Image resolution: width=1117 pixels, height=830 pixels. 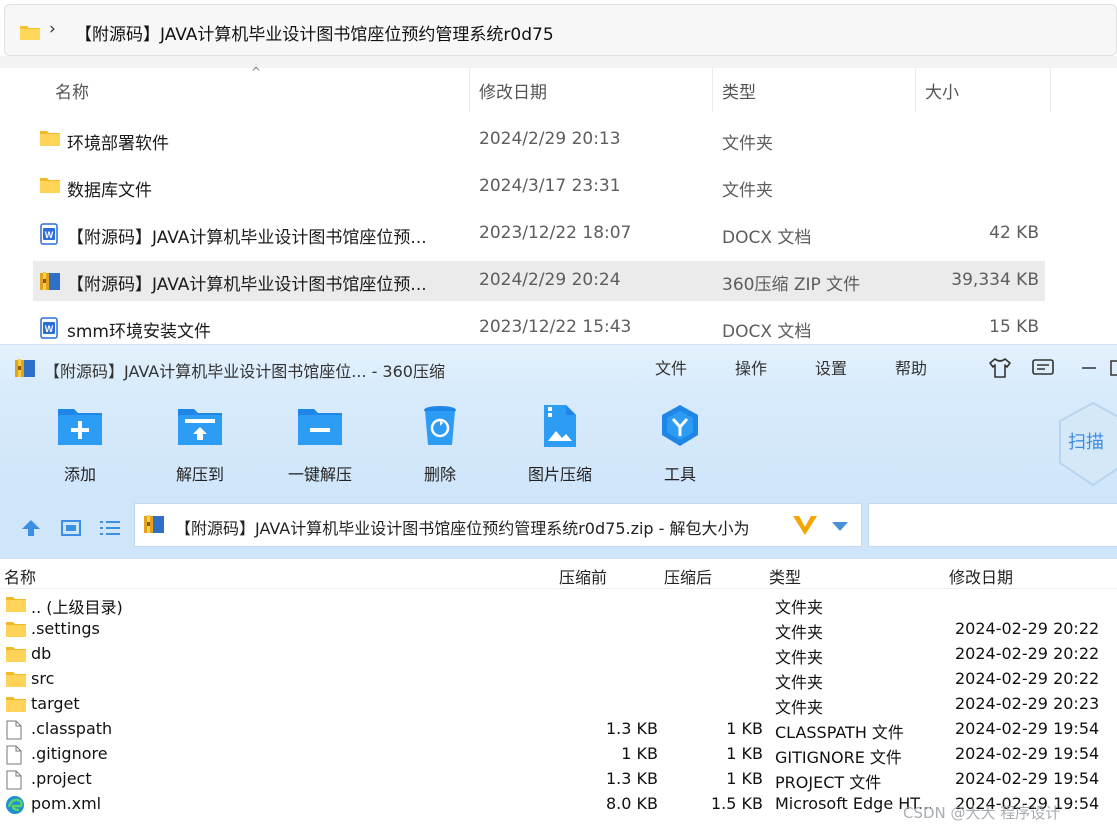 What do you see at coordinates (31, 530) in the screenshot?
I see `up-arrow-icon` at bounding box center [31, 530].